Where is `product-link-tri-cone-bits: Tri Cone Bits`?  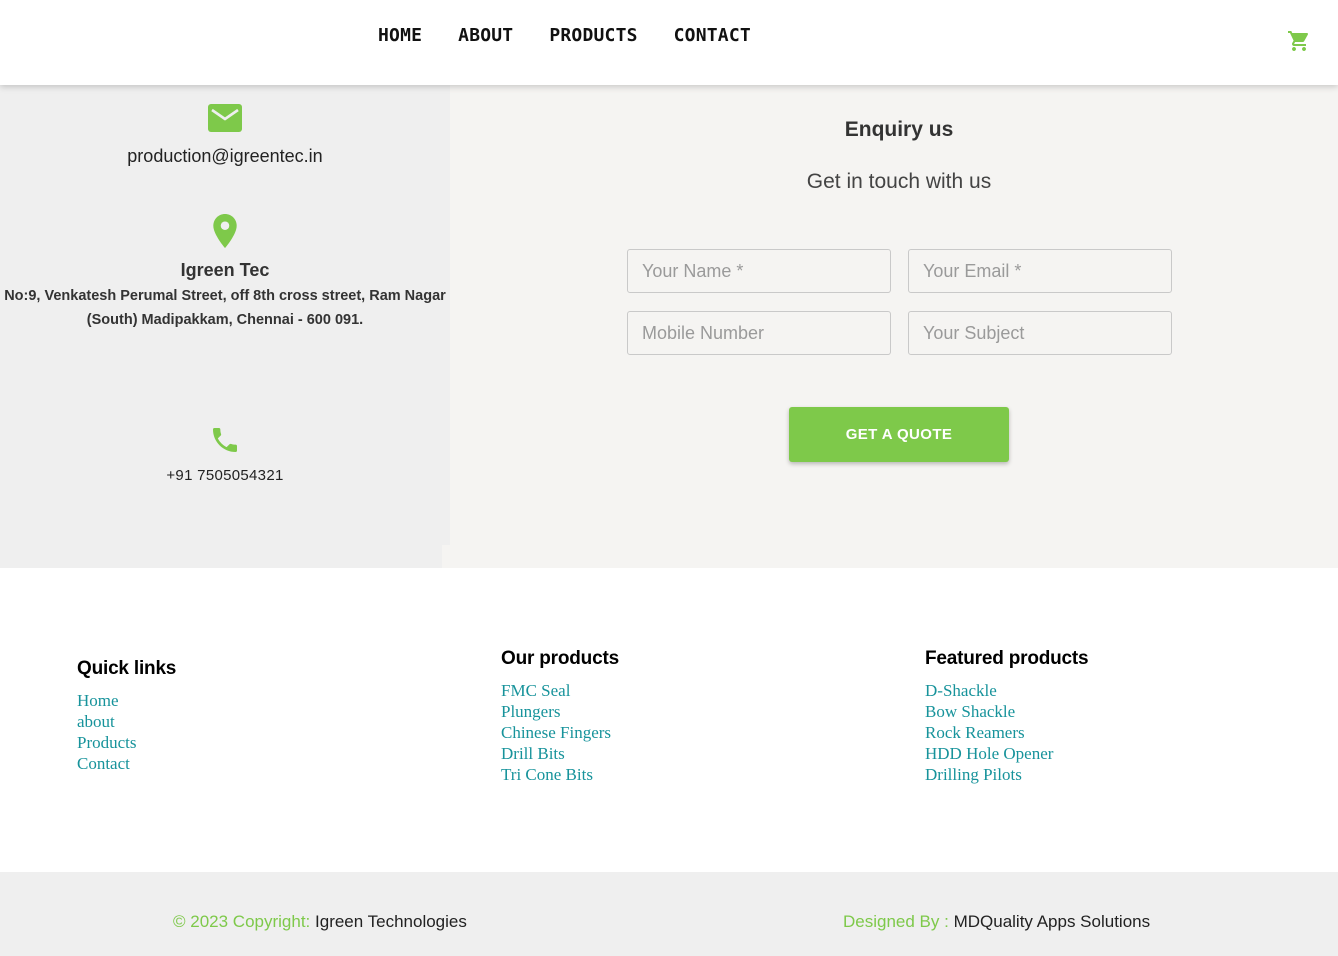 product-link-tri-cone-bits: Tri Cone Bits is located at coordinates (560, 774).